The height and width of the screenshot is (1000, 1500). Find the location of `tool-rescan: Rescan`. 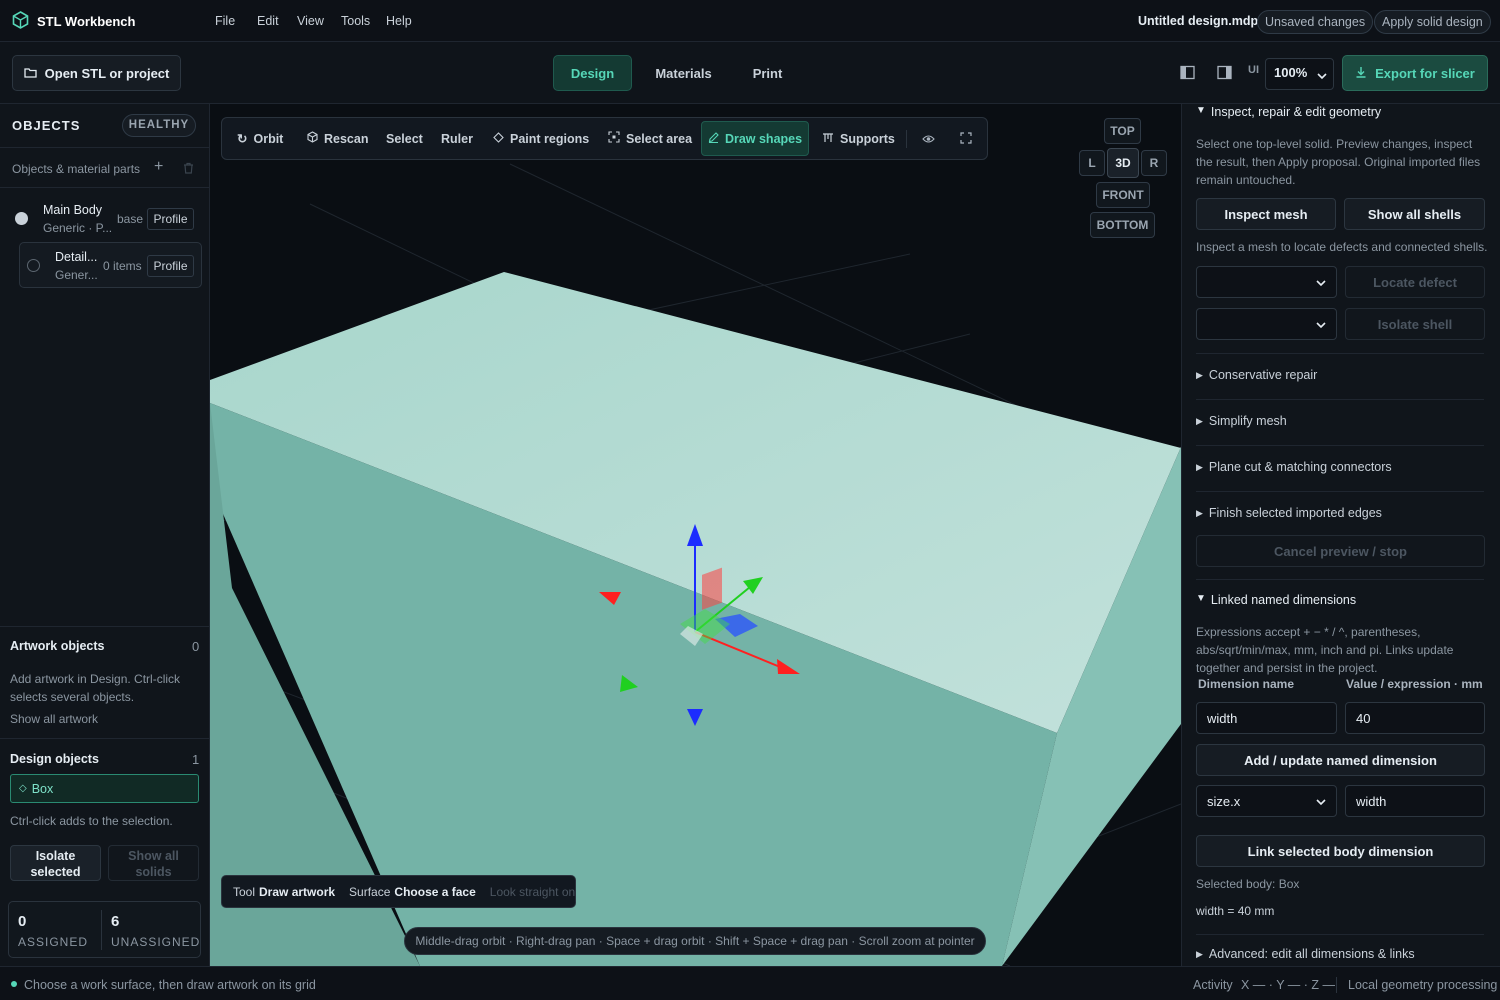

tool-rescan: Rescan is located at coordinates (337, 138).